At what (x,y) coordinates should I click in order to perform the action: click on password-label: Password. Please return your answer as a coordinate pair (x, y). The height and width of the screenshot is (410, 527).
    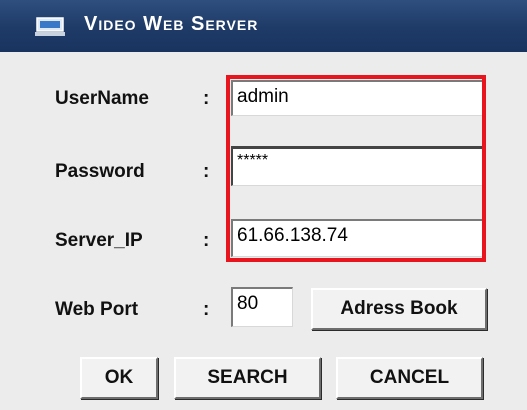
    Looking at the image, I should click on (100, 171).